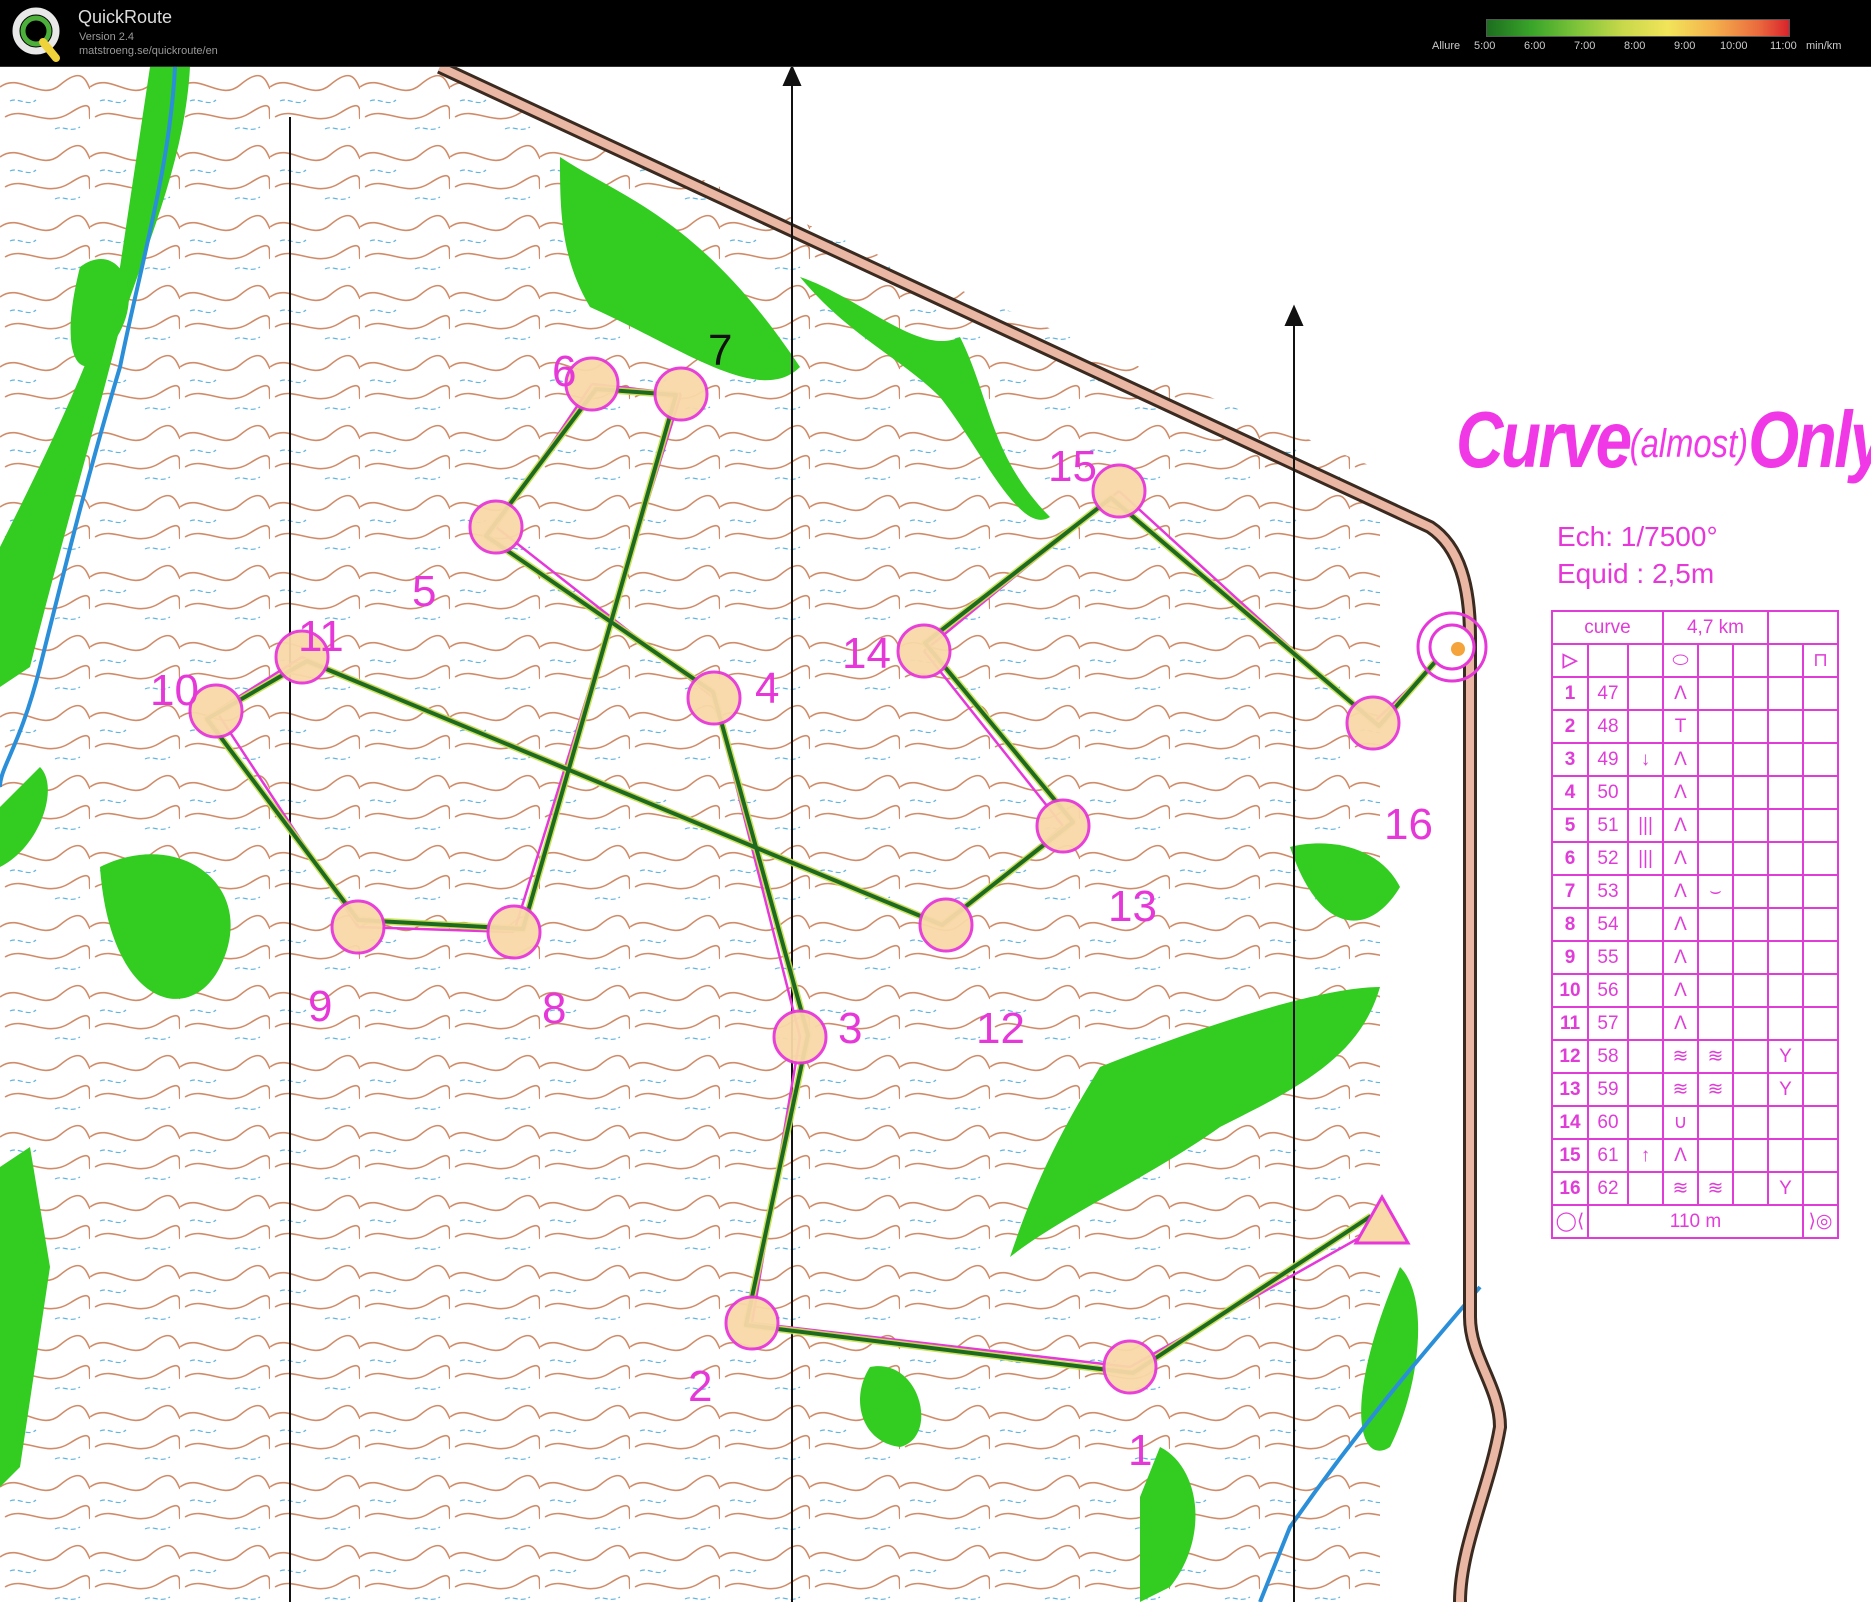 The height and width of the screenshot is (1602, 1871). What do you see at coordinates (700, 1386) in the screenshot?
I see `control-number-label: 2` at bounding box center [700, 1386].